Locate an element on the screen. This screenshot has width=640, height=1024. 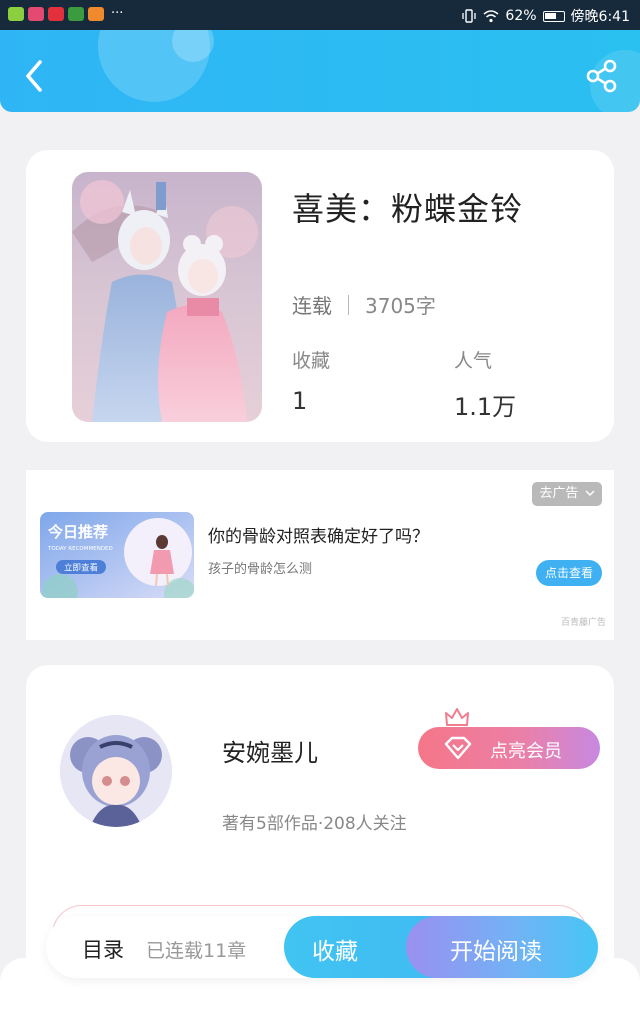
diamond-icon is located at coordinates (458, 748).